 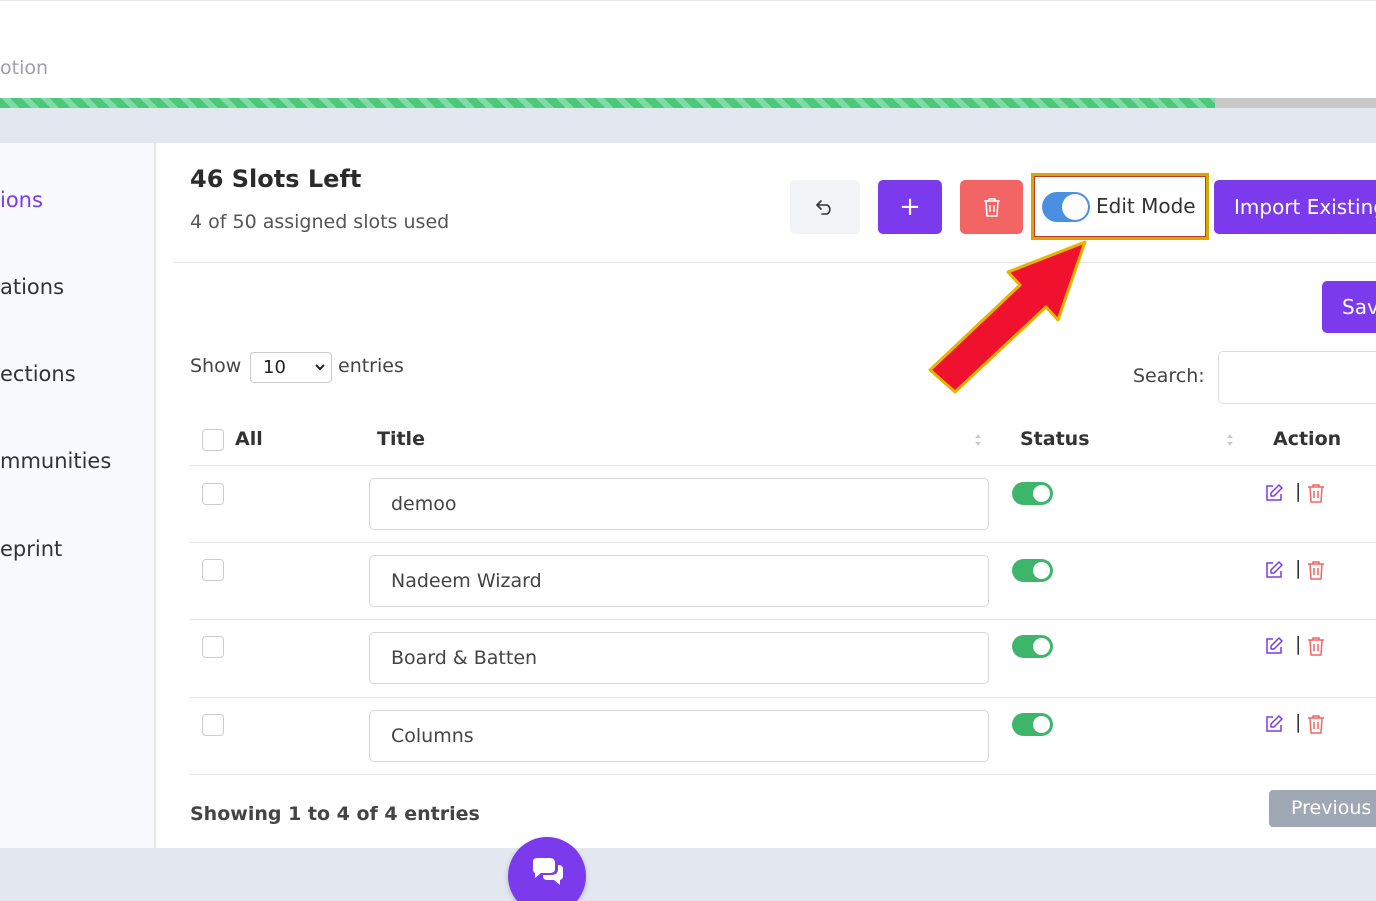 What do you see at coordinates (1349, 307) in the screenshot?
I see `save-button: Save` at bounding box center [1349, 307].